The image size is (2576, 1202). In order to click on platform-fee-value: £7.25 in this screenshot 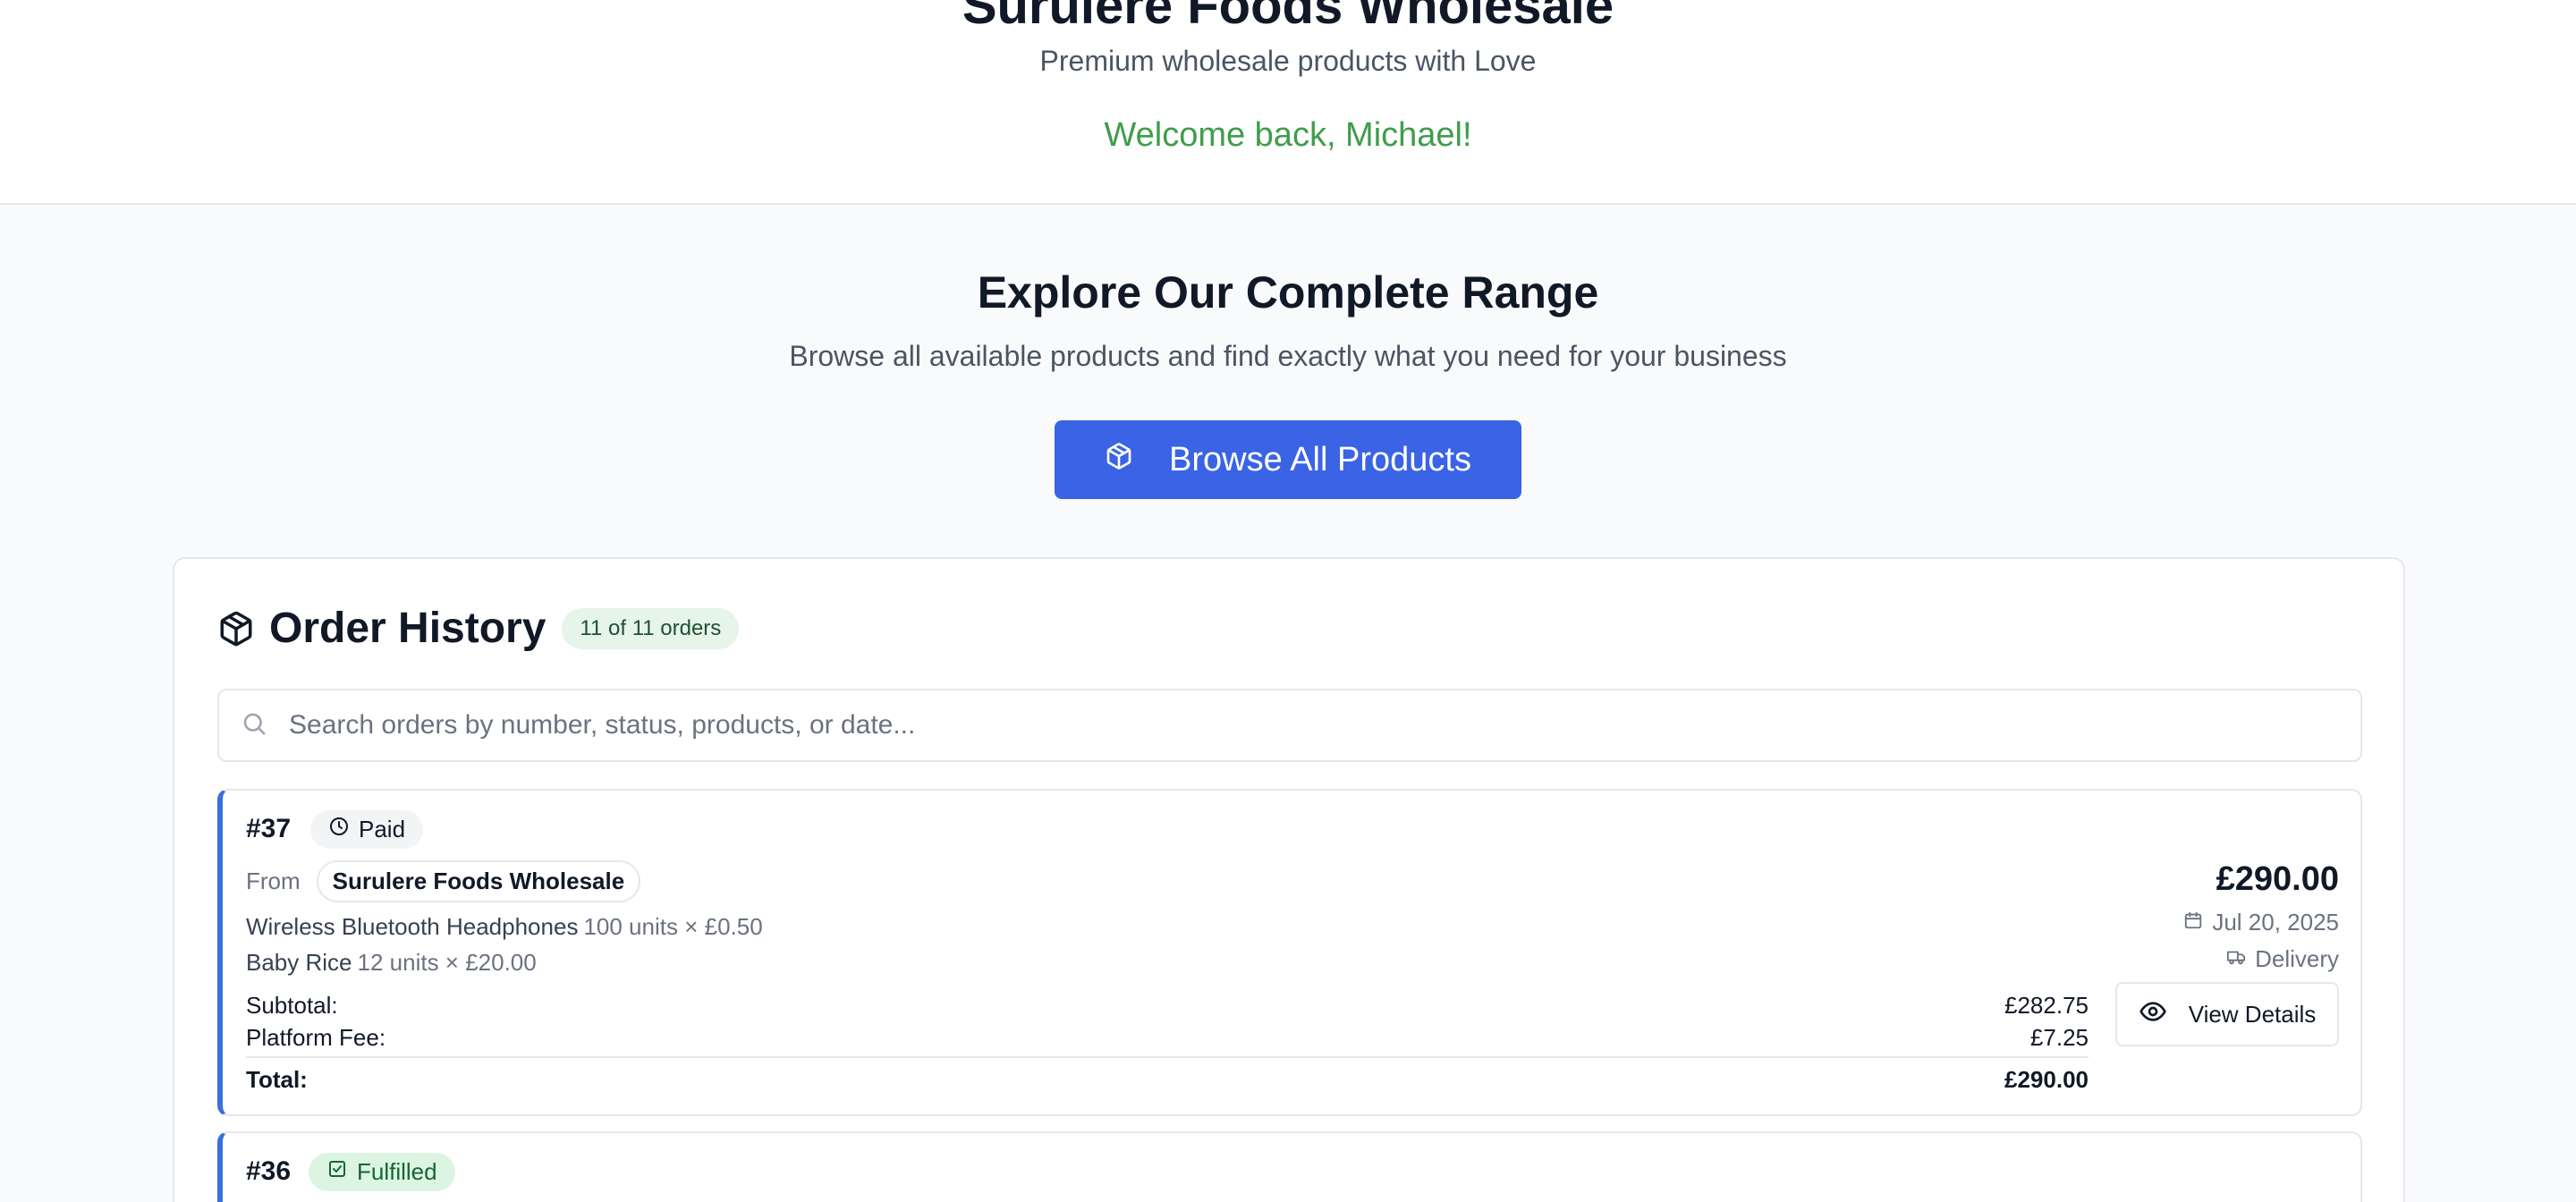, I will do `click(2059, 1037)`.